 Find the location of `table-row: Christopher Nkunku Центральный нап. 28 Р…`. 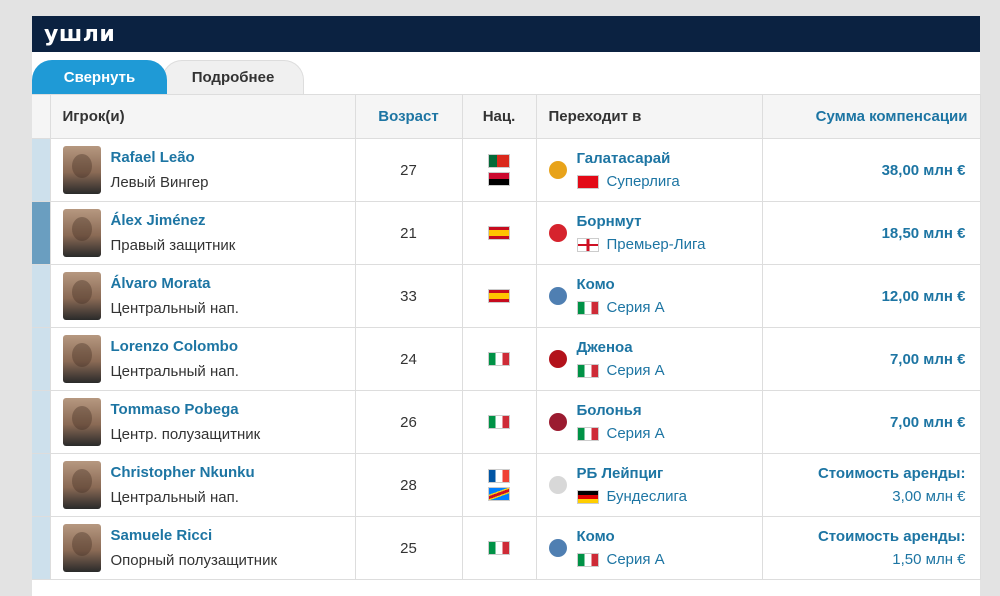

table-row: Christopher Nkunku Центральный нап. 28 Р… is located at coordinates (506, 485).